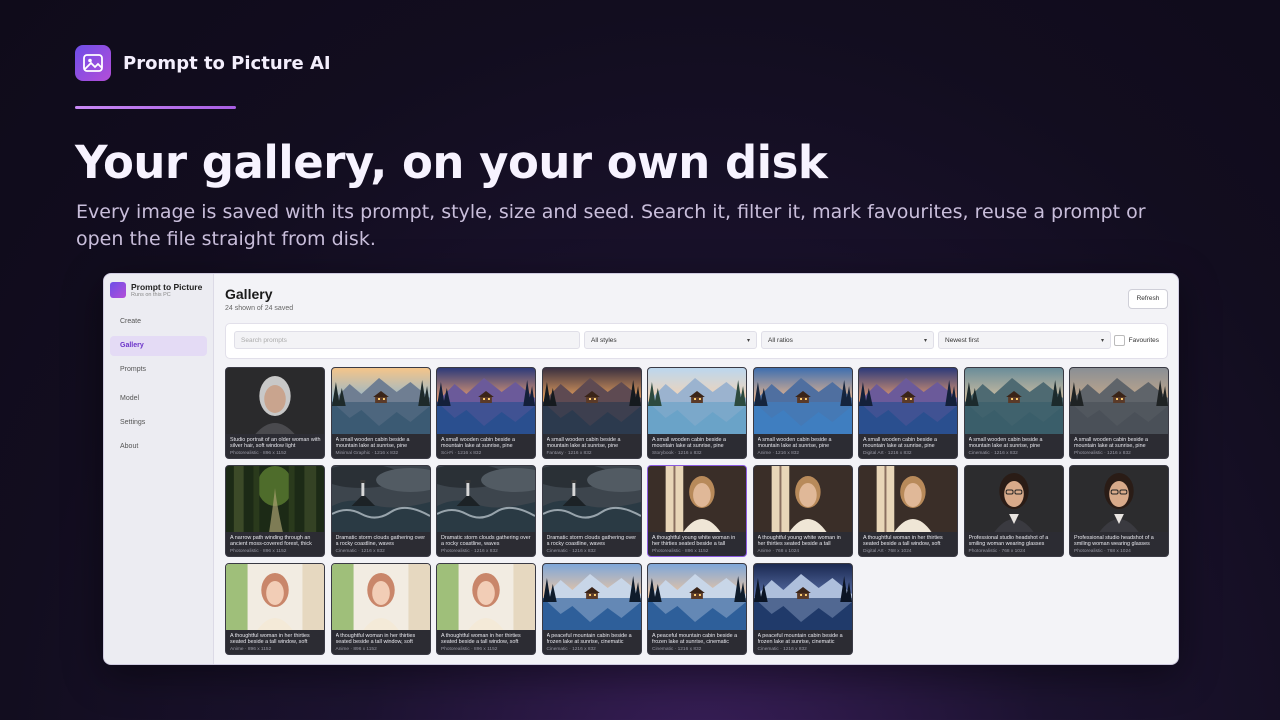 The height and width of the screenshot is (720, 1280). I want to click on search-input: Search prompts, so click(407, 340).